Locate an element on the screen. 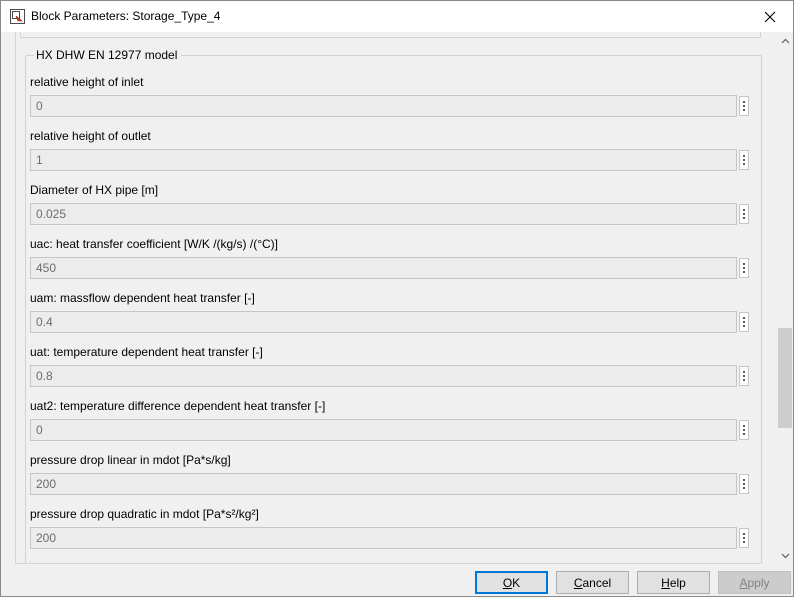  title-bar: Block Parameters: Storage_Type_4 is located at coordinates (397, 16).